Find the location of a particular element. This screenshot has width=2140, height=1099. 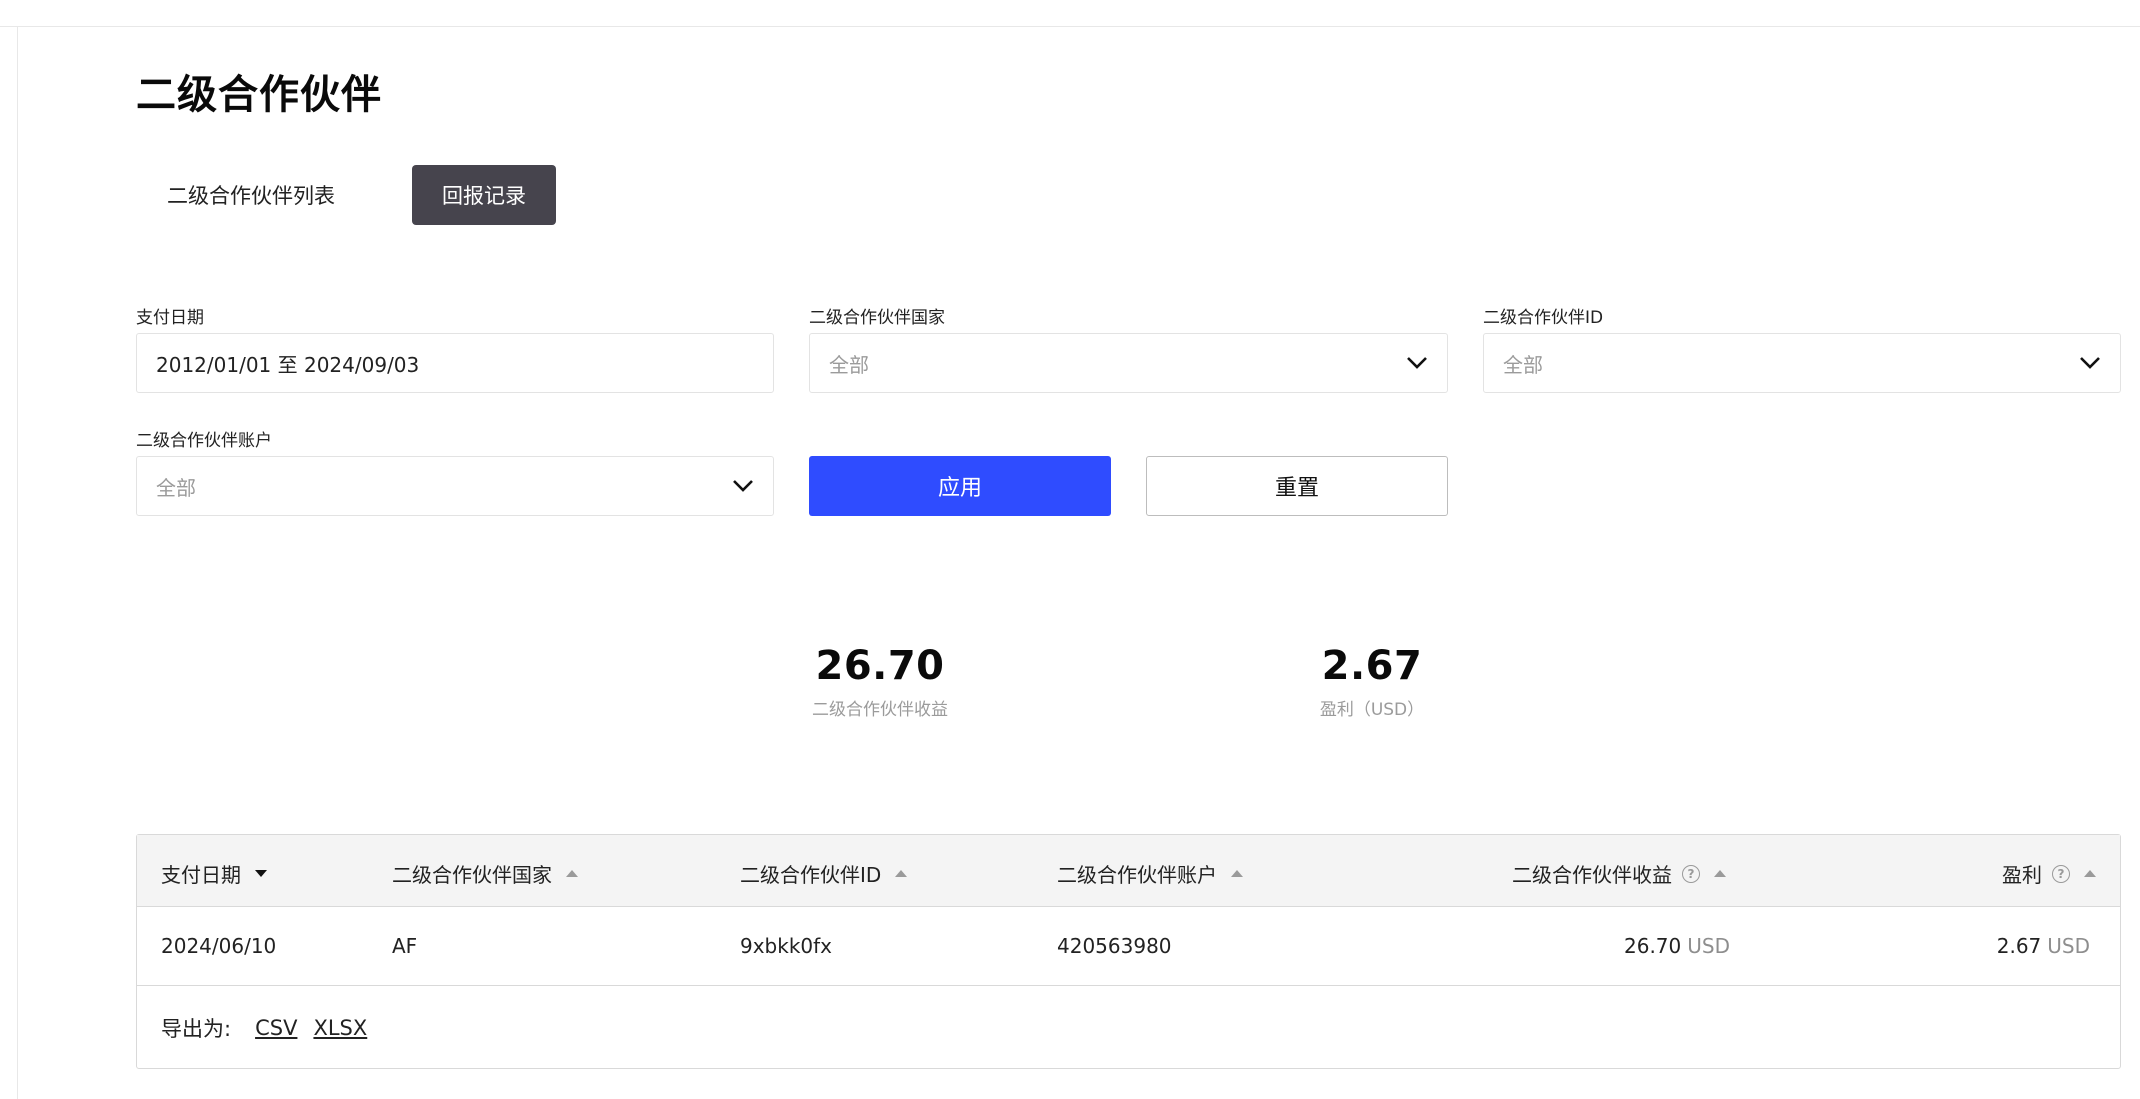

earnings-caption: 二级合作伙伴收益 is located at coordinates (880, 710).